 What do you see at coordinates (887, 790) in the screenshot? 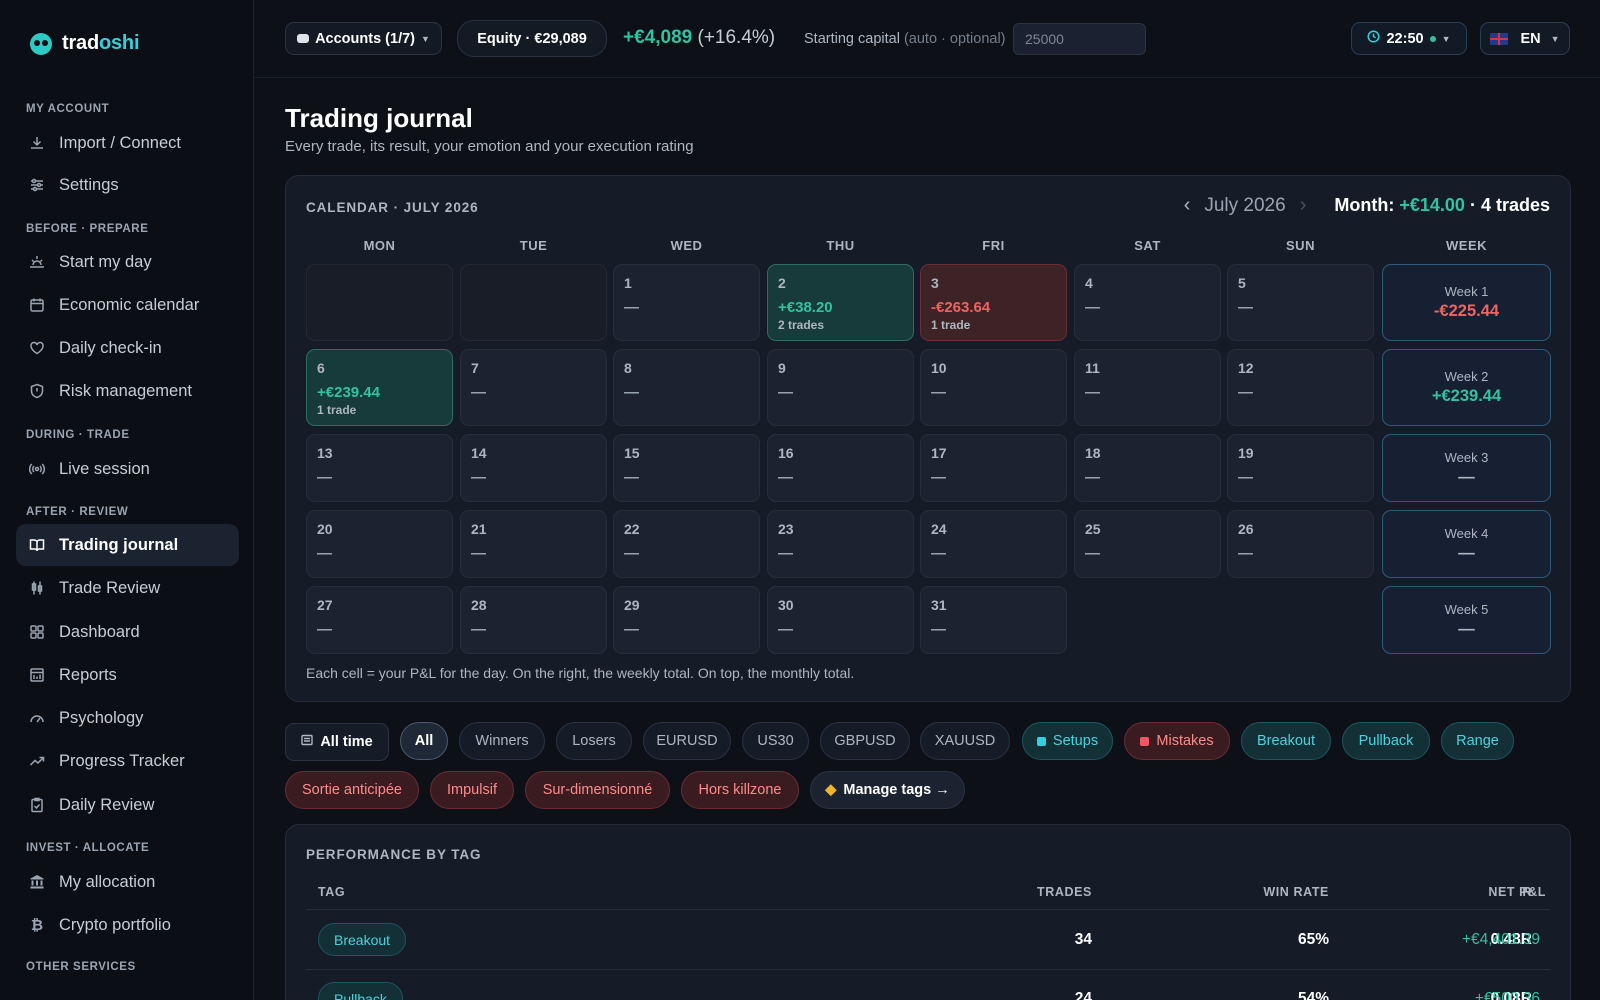
I see `manage-tags-button: ◆ Manage tags →` at bounding box center [887, 790].